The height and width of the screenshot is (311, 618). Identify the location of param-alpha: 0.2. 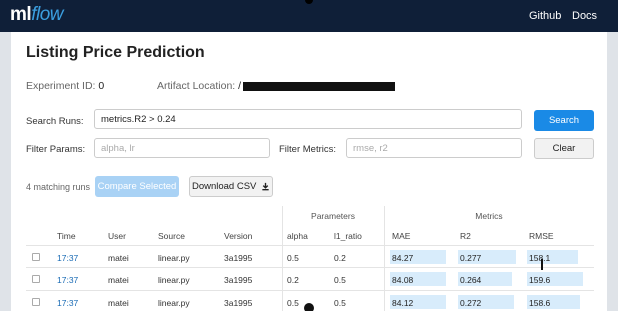
(293, 280).